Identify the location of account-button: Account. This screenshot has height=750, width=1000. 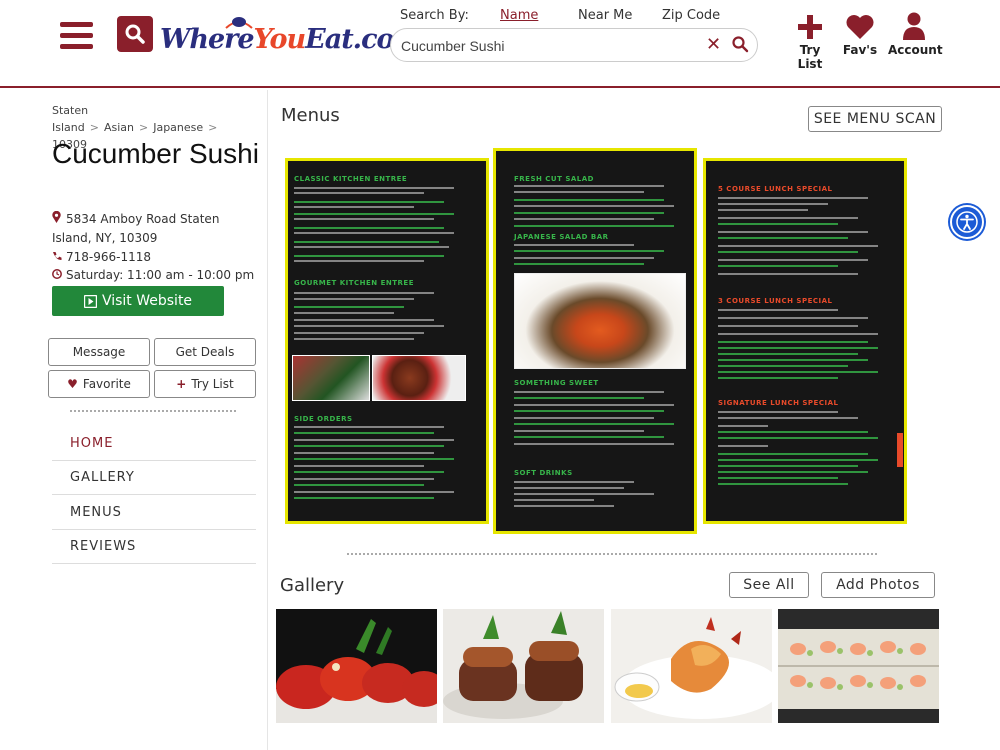
(915, 34).